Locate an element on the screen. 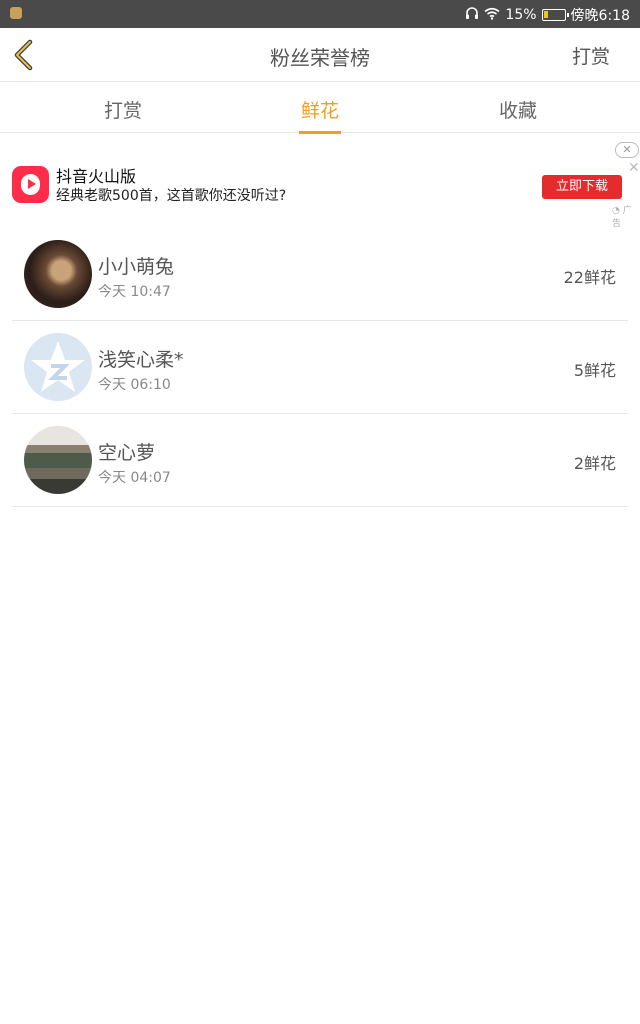  user-name: 小小萌兔 is located at coordinates (136, 267).